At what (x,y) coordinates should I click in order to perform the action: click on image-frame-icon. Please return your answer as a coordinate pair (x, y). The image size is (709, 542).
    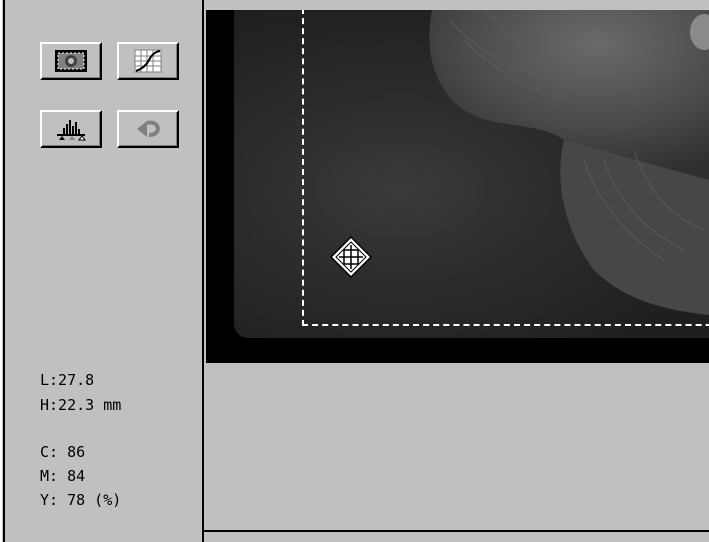
    Looking at the image, I should click on (71, 61).